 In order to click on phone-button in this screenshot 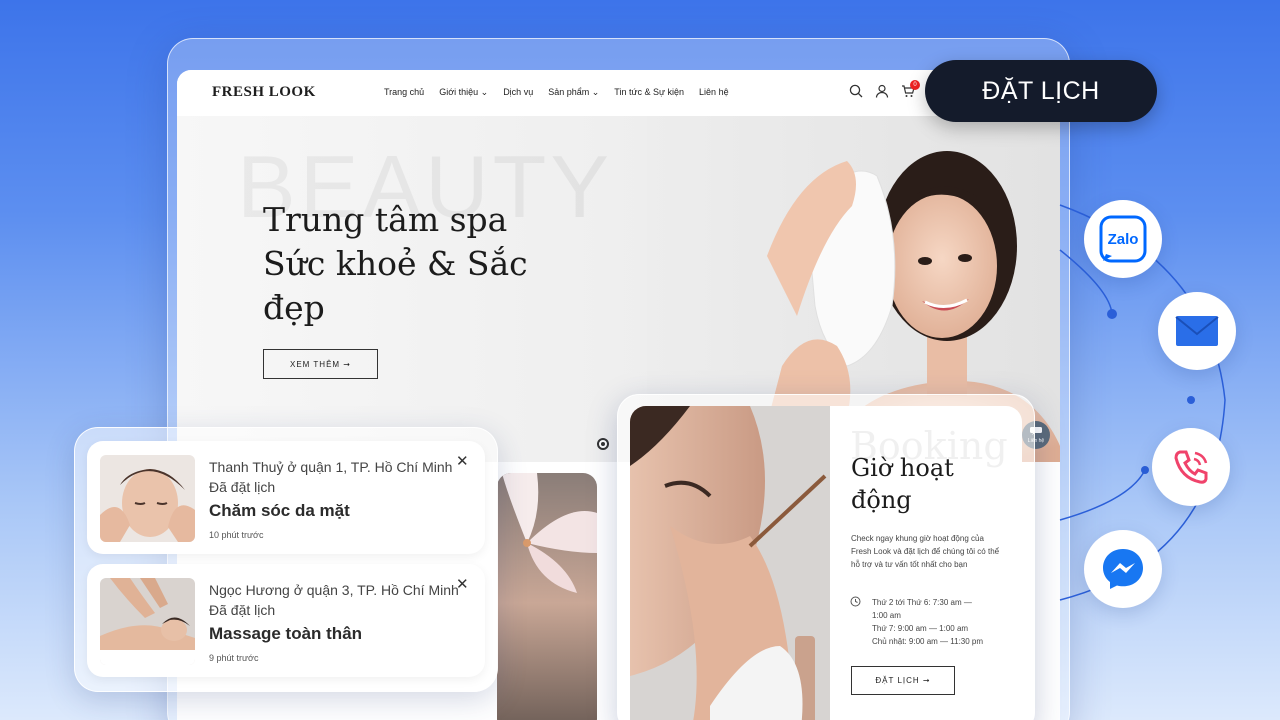, I will do `click(1191, 467)`.